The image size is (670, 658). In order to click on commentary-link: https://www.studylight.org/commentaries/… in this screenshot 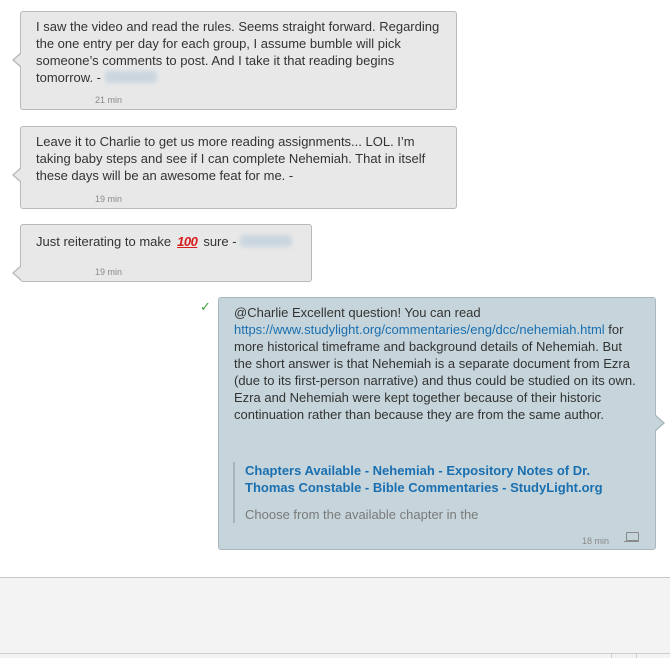, I will do `click(419, 329)`.